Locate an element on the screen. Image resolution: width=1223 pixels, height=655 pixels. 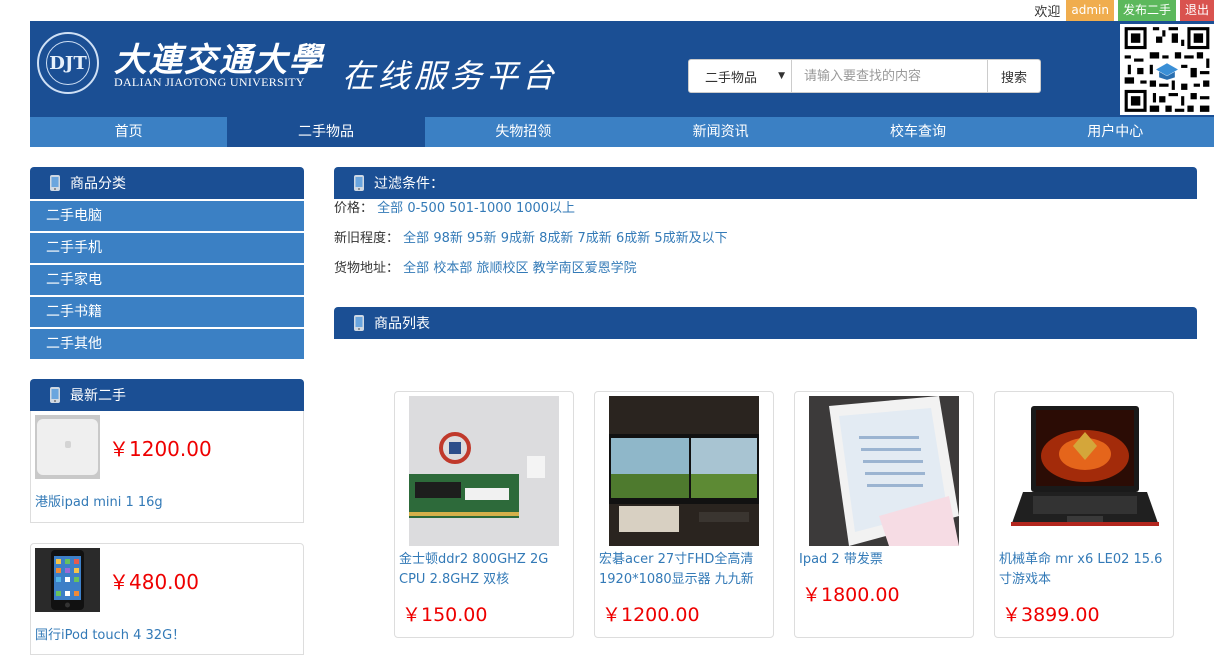
memory-module-image is located at coordinates (484, 471).